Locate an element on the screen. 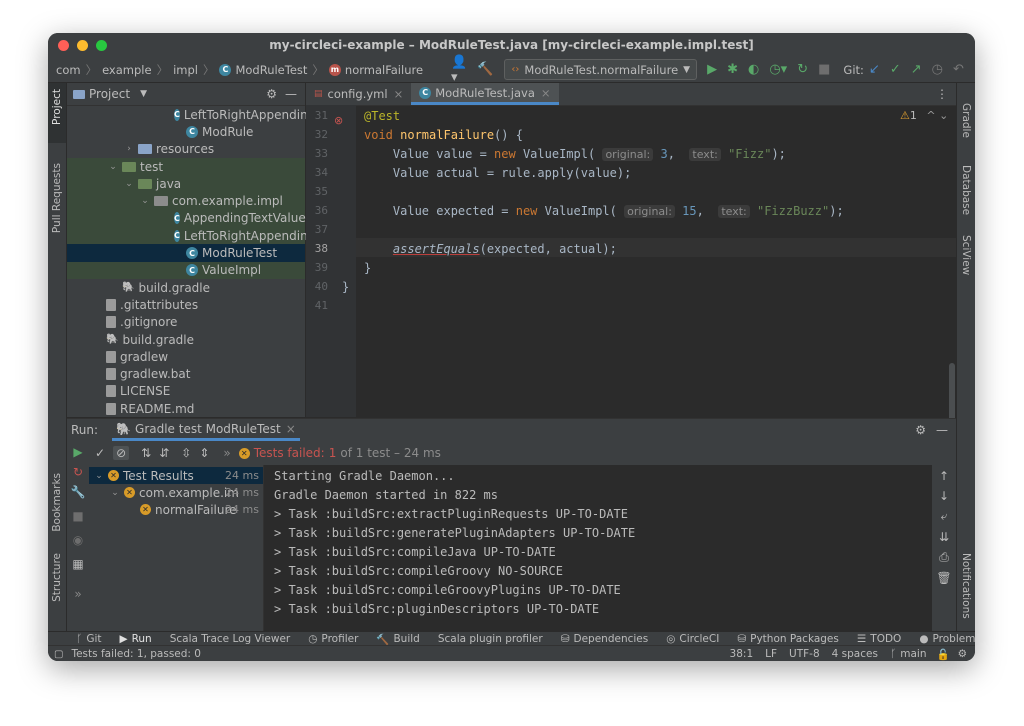 The width and height of the screenshot is (1024, 726). bottom-tab-run: ▶ Run is located at coordinates (135, 639).